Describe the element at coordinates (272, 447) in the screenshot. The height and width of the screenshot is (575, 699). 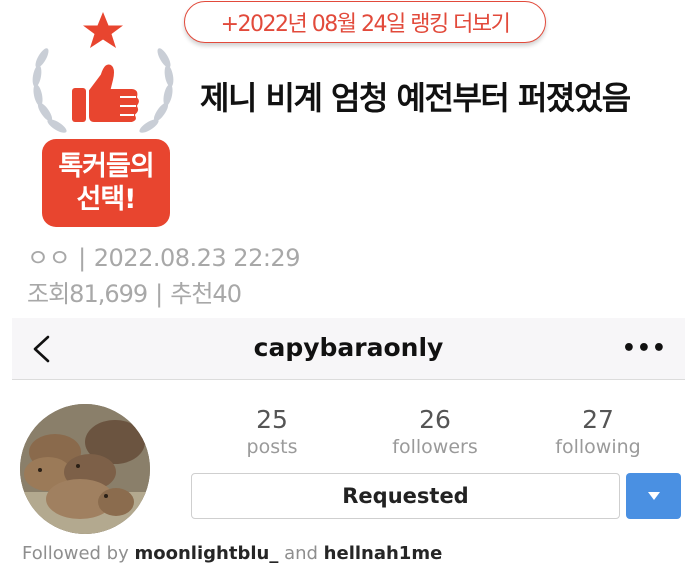
I see `stat-label: posts` at that location.